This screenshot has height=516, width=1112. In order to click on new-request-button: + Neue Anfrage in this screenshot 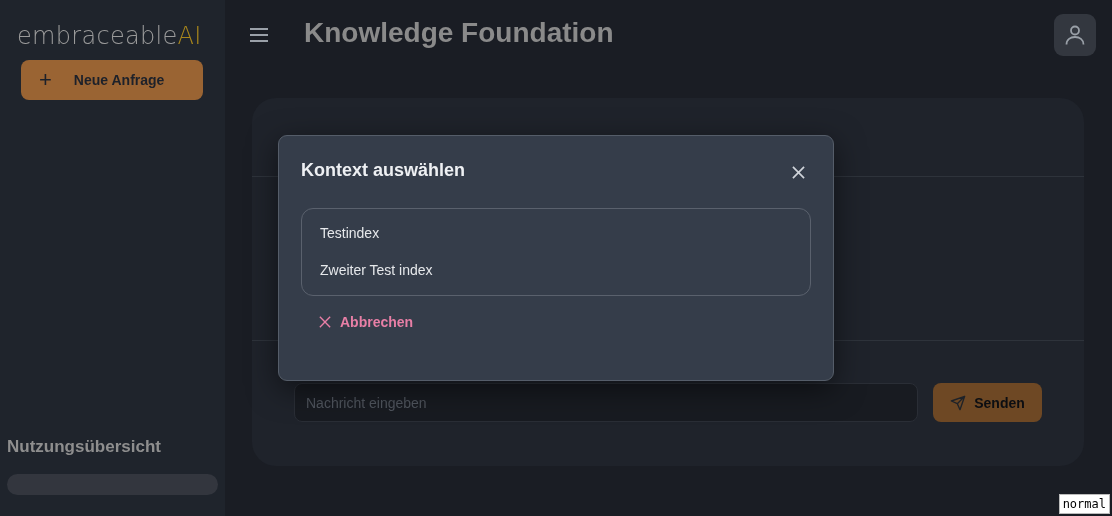, I will do `click(112, 80)`.